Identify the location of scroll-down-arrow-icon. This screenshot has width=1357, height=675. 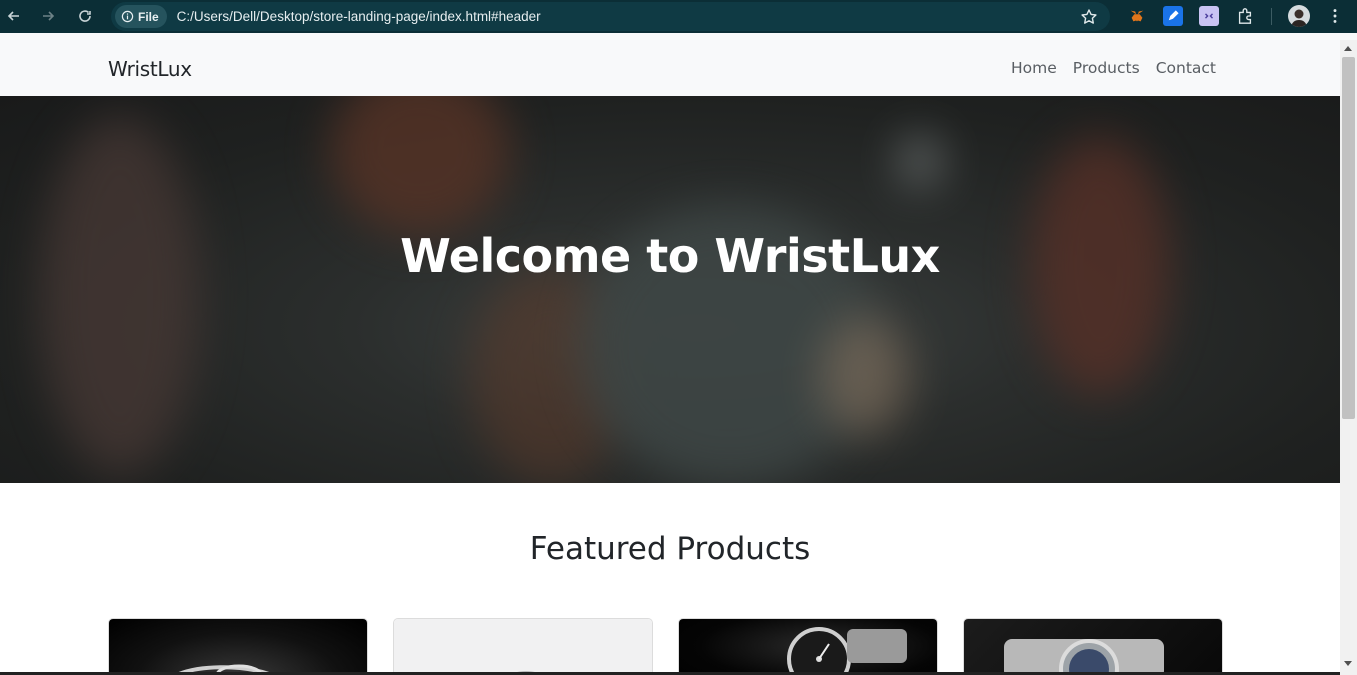
(1348, 663).